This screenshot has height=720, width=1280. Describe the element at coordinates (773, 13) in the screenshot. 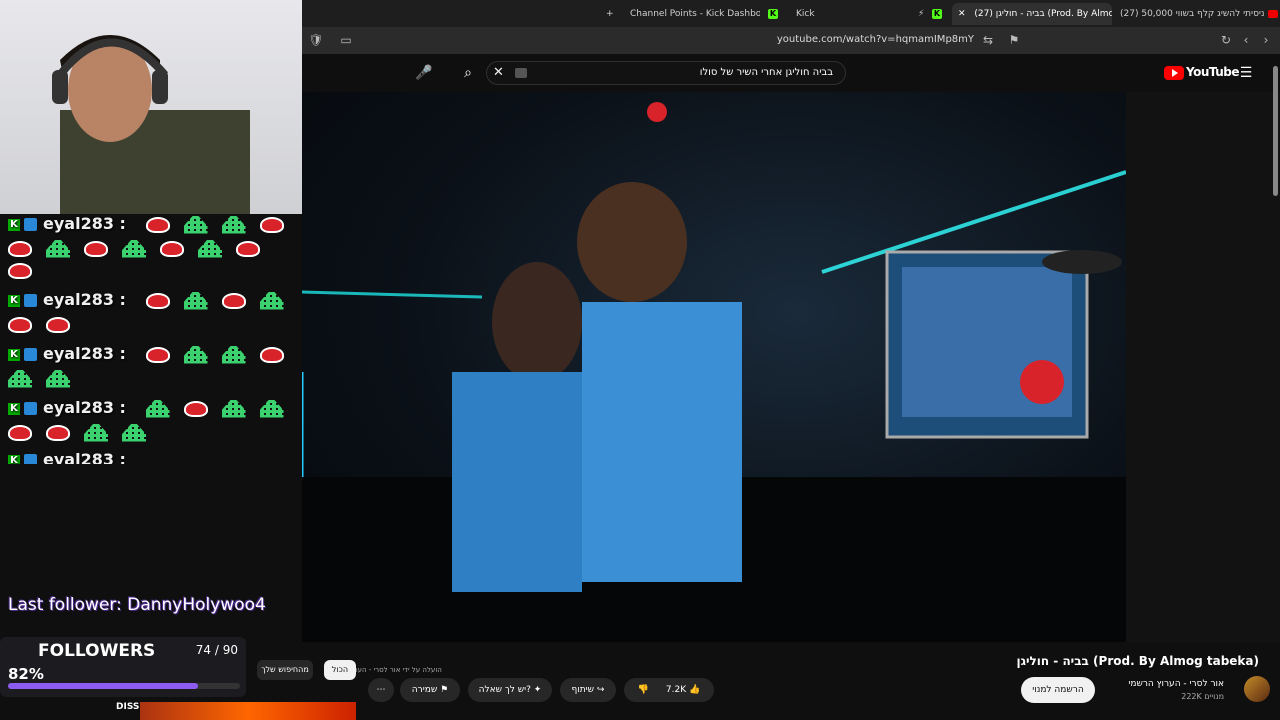

I see `kick-icon: K` at that location.